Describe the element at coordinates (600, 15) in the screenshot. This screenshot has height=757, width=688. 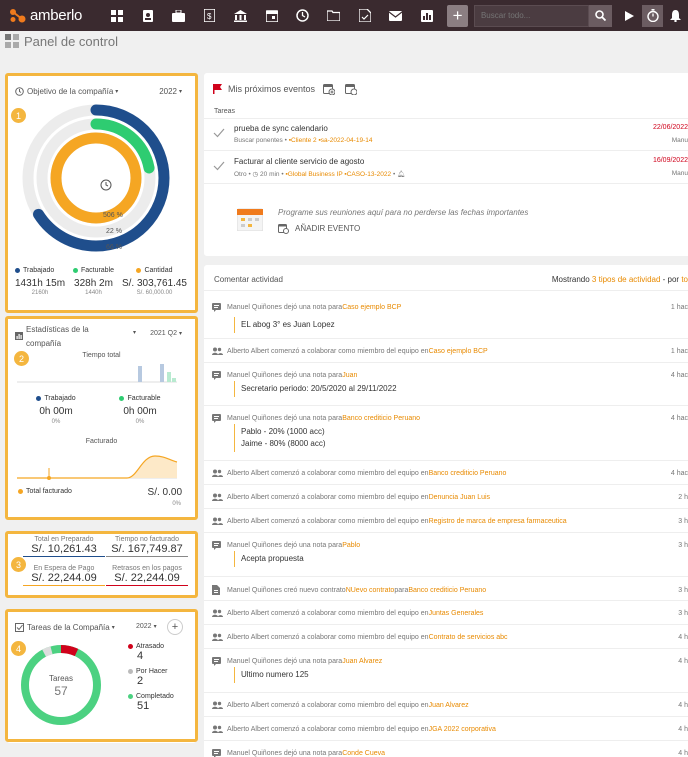
I see `search-button` at that location.